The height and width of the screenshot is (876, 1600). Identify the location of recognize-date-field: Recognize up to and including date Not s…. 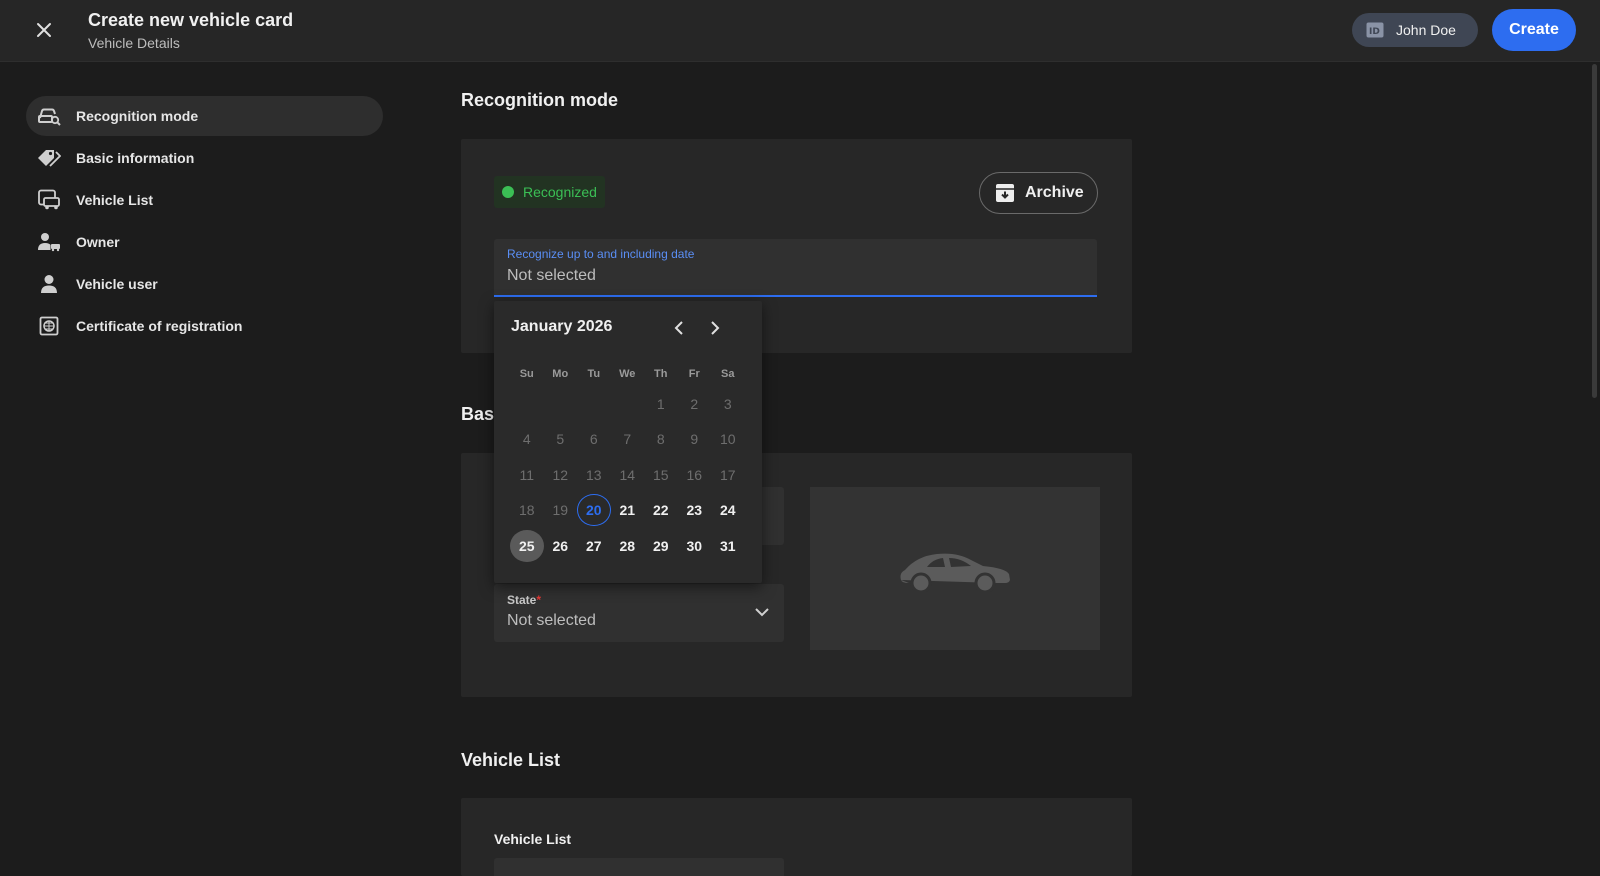
(795, 268).